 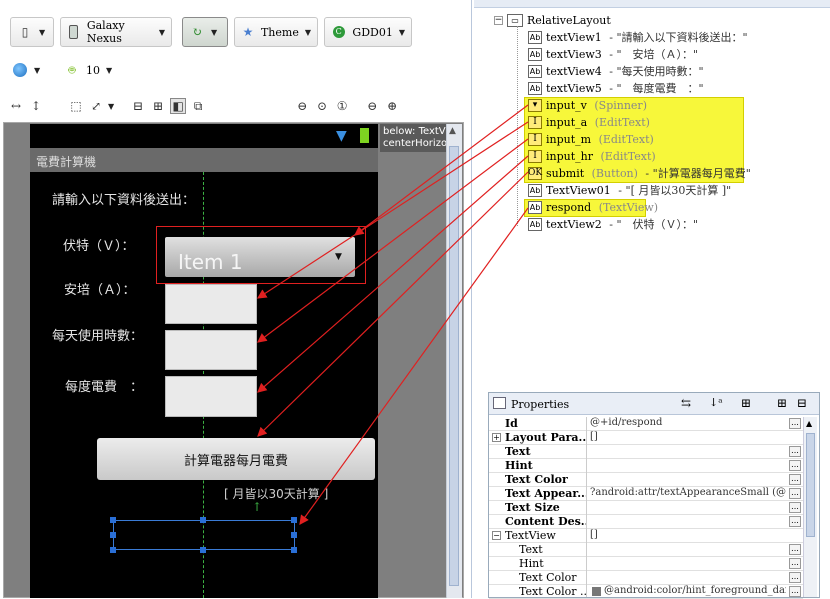 What do you see at coordinates (441, 170) in the screenshot?
I see `arrow-input-v` at bounding box center [441, 170].